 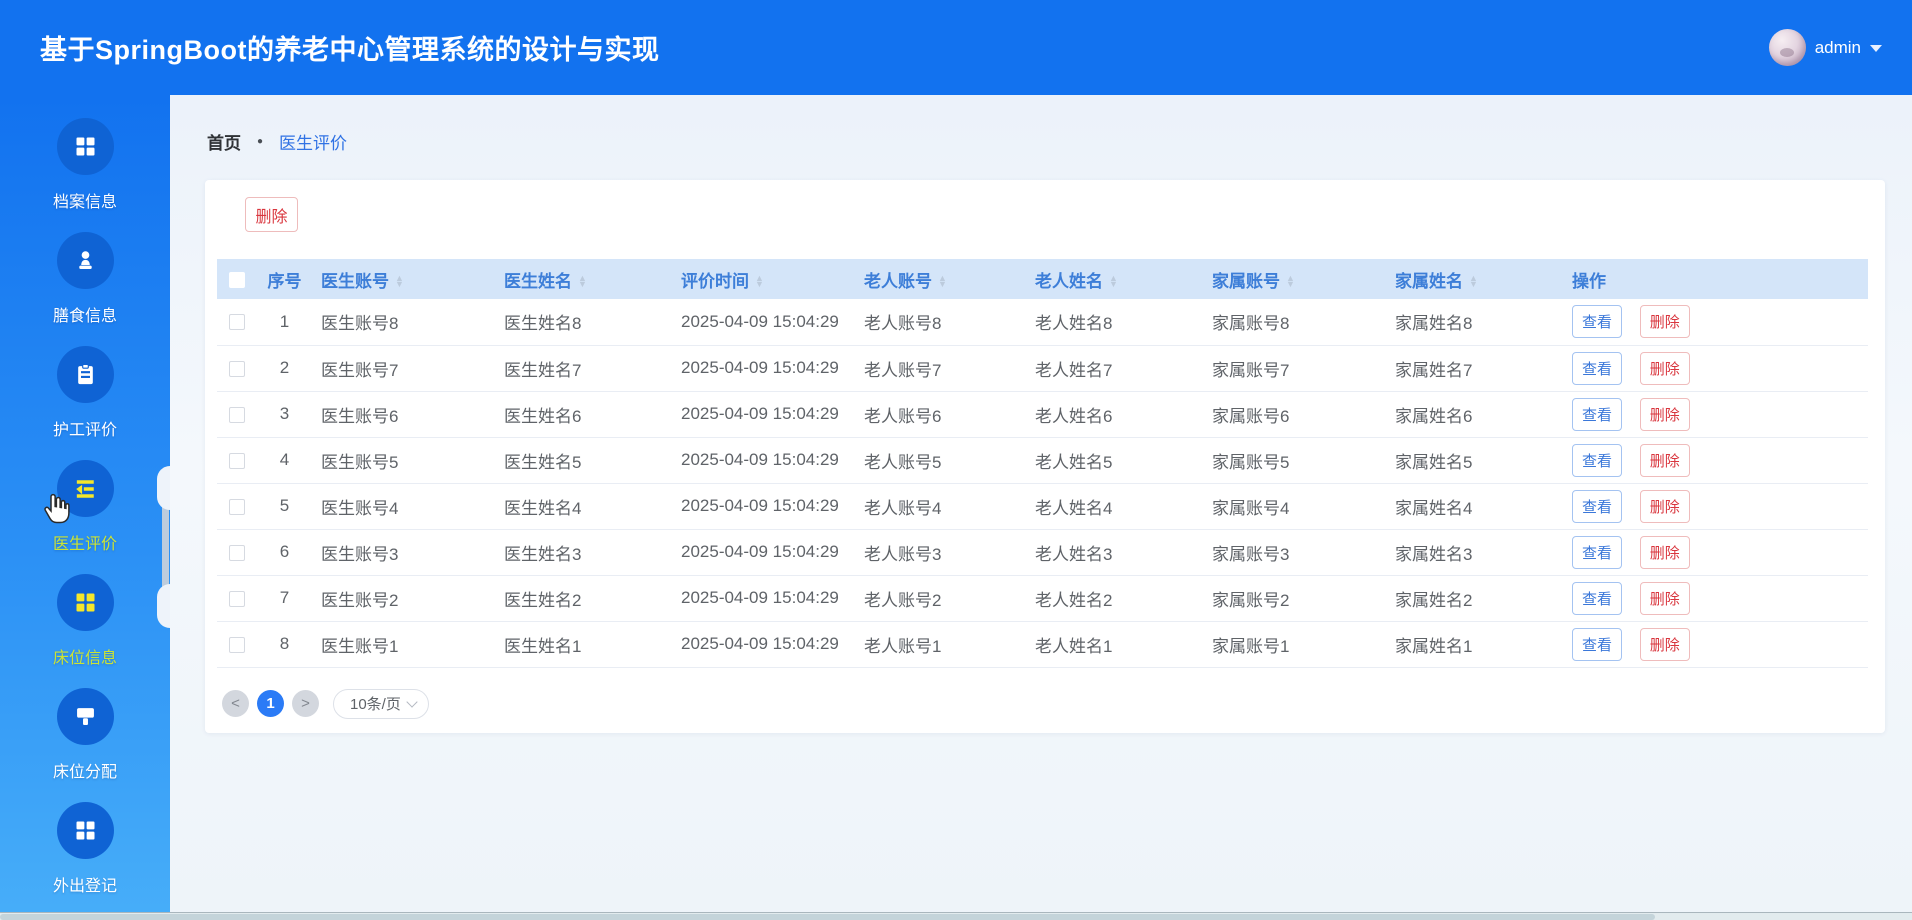 What do you see at coordinates (85, 279) in the screenshot?
I see `sidebar-item-膳食信息: 膳食信息` at bounding box center [85, 279].